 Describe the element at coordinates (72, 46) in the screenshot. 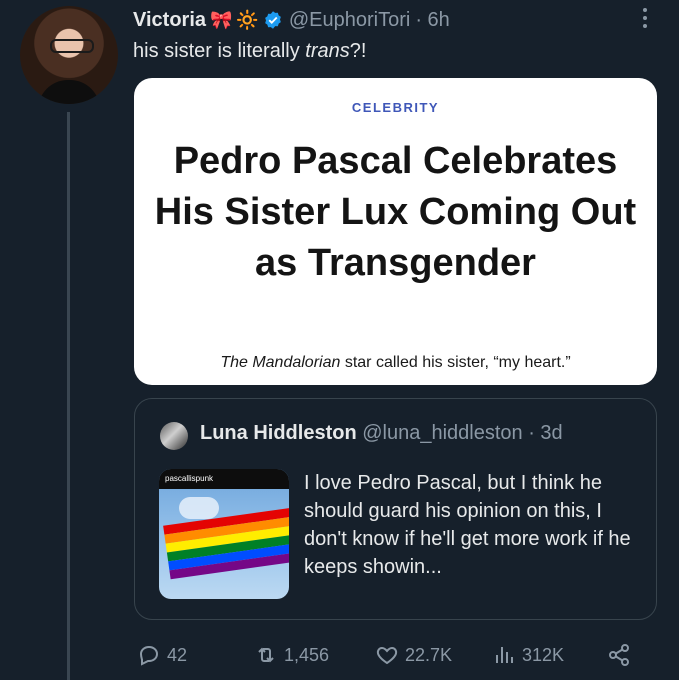

I see `avatar-glasses` at that location.